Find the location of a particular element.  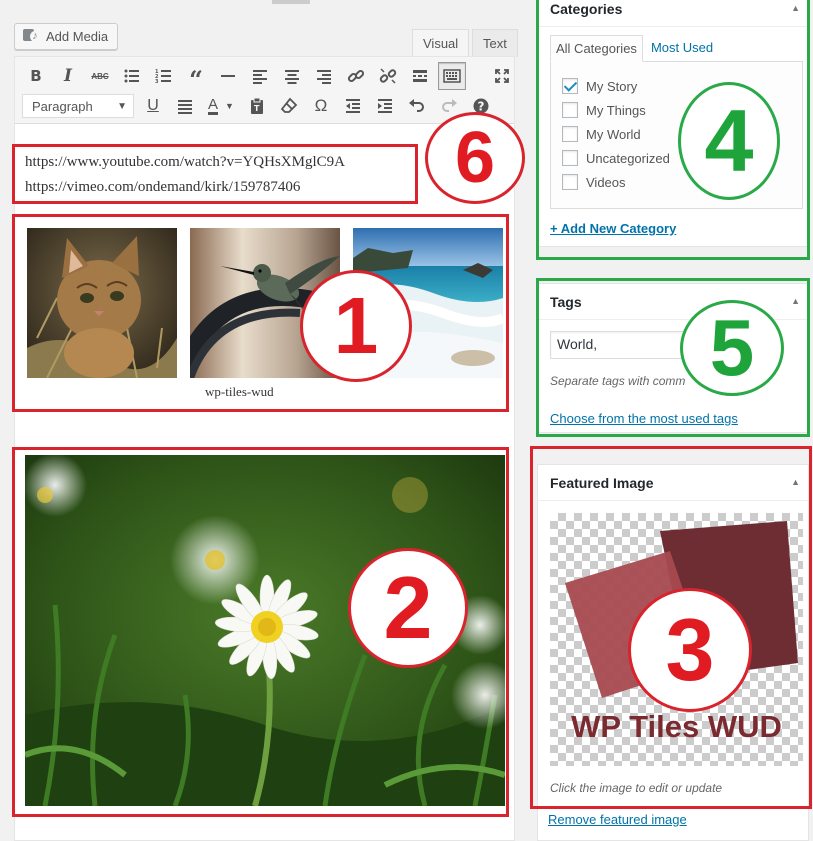

tab-all-categories: All Categories is located at coordinates (596, 48).